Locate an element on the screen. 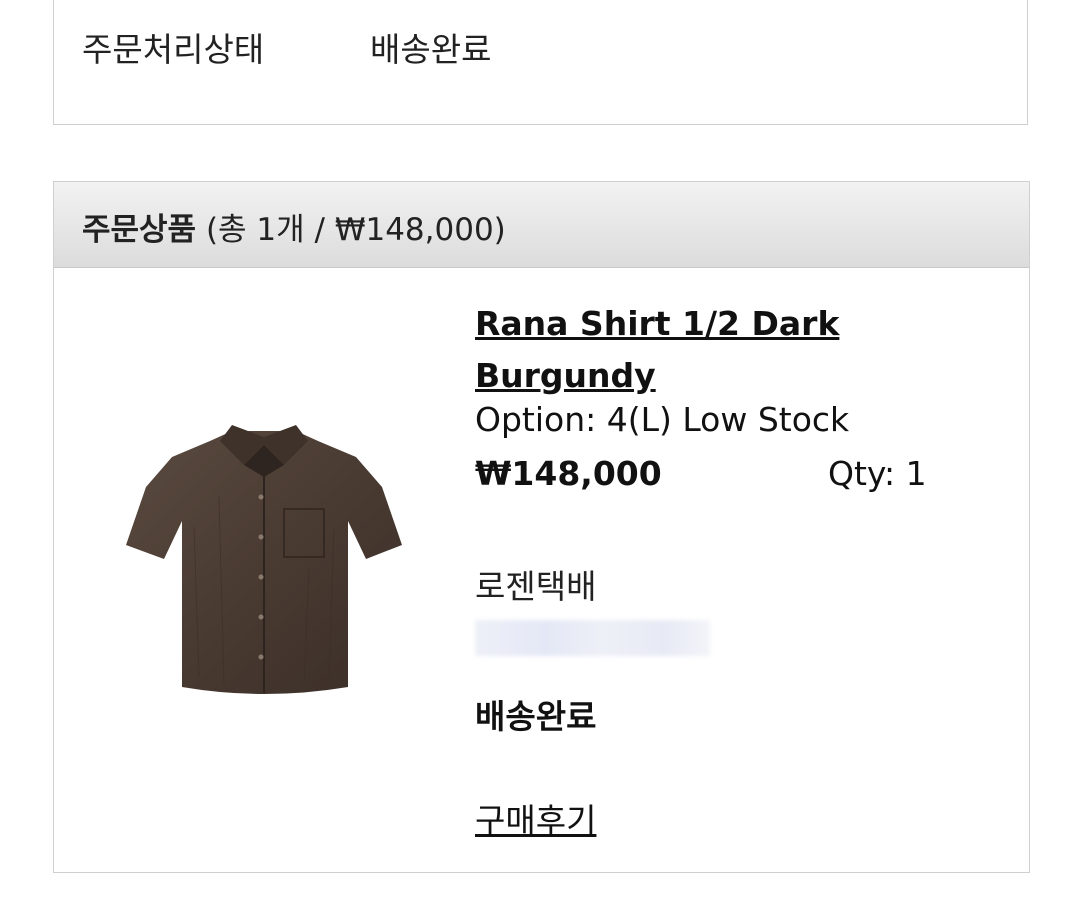  order-products-summary: (총 1개 / ₩148,000) is located at coordinates (355, 230).